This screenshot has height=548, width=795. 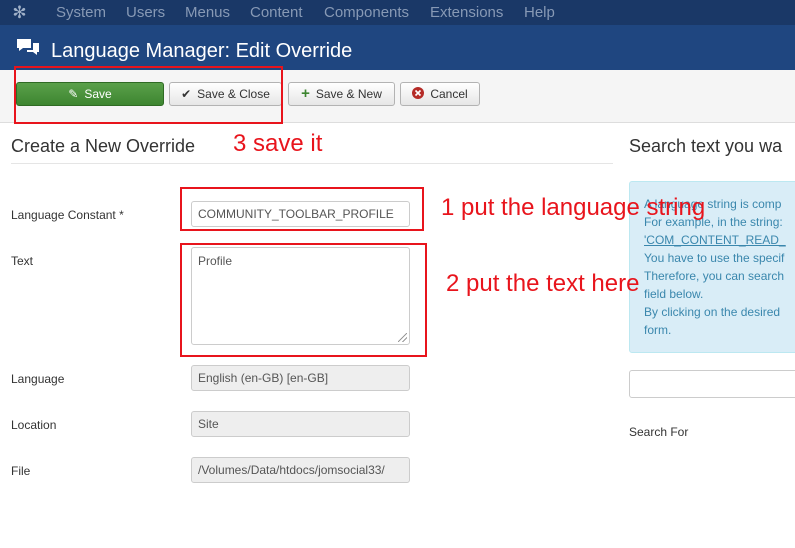 I want to click on search-input, so click(x=712, y=384).